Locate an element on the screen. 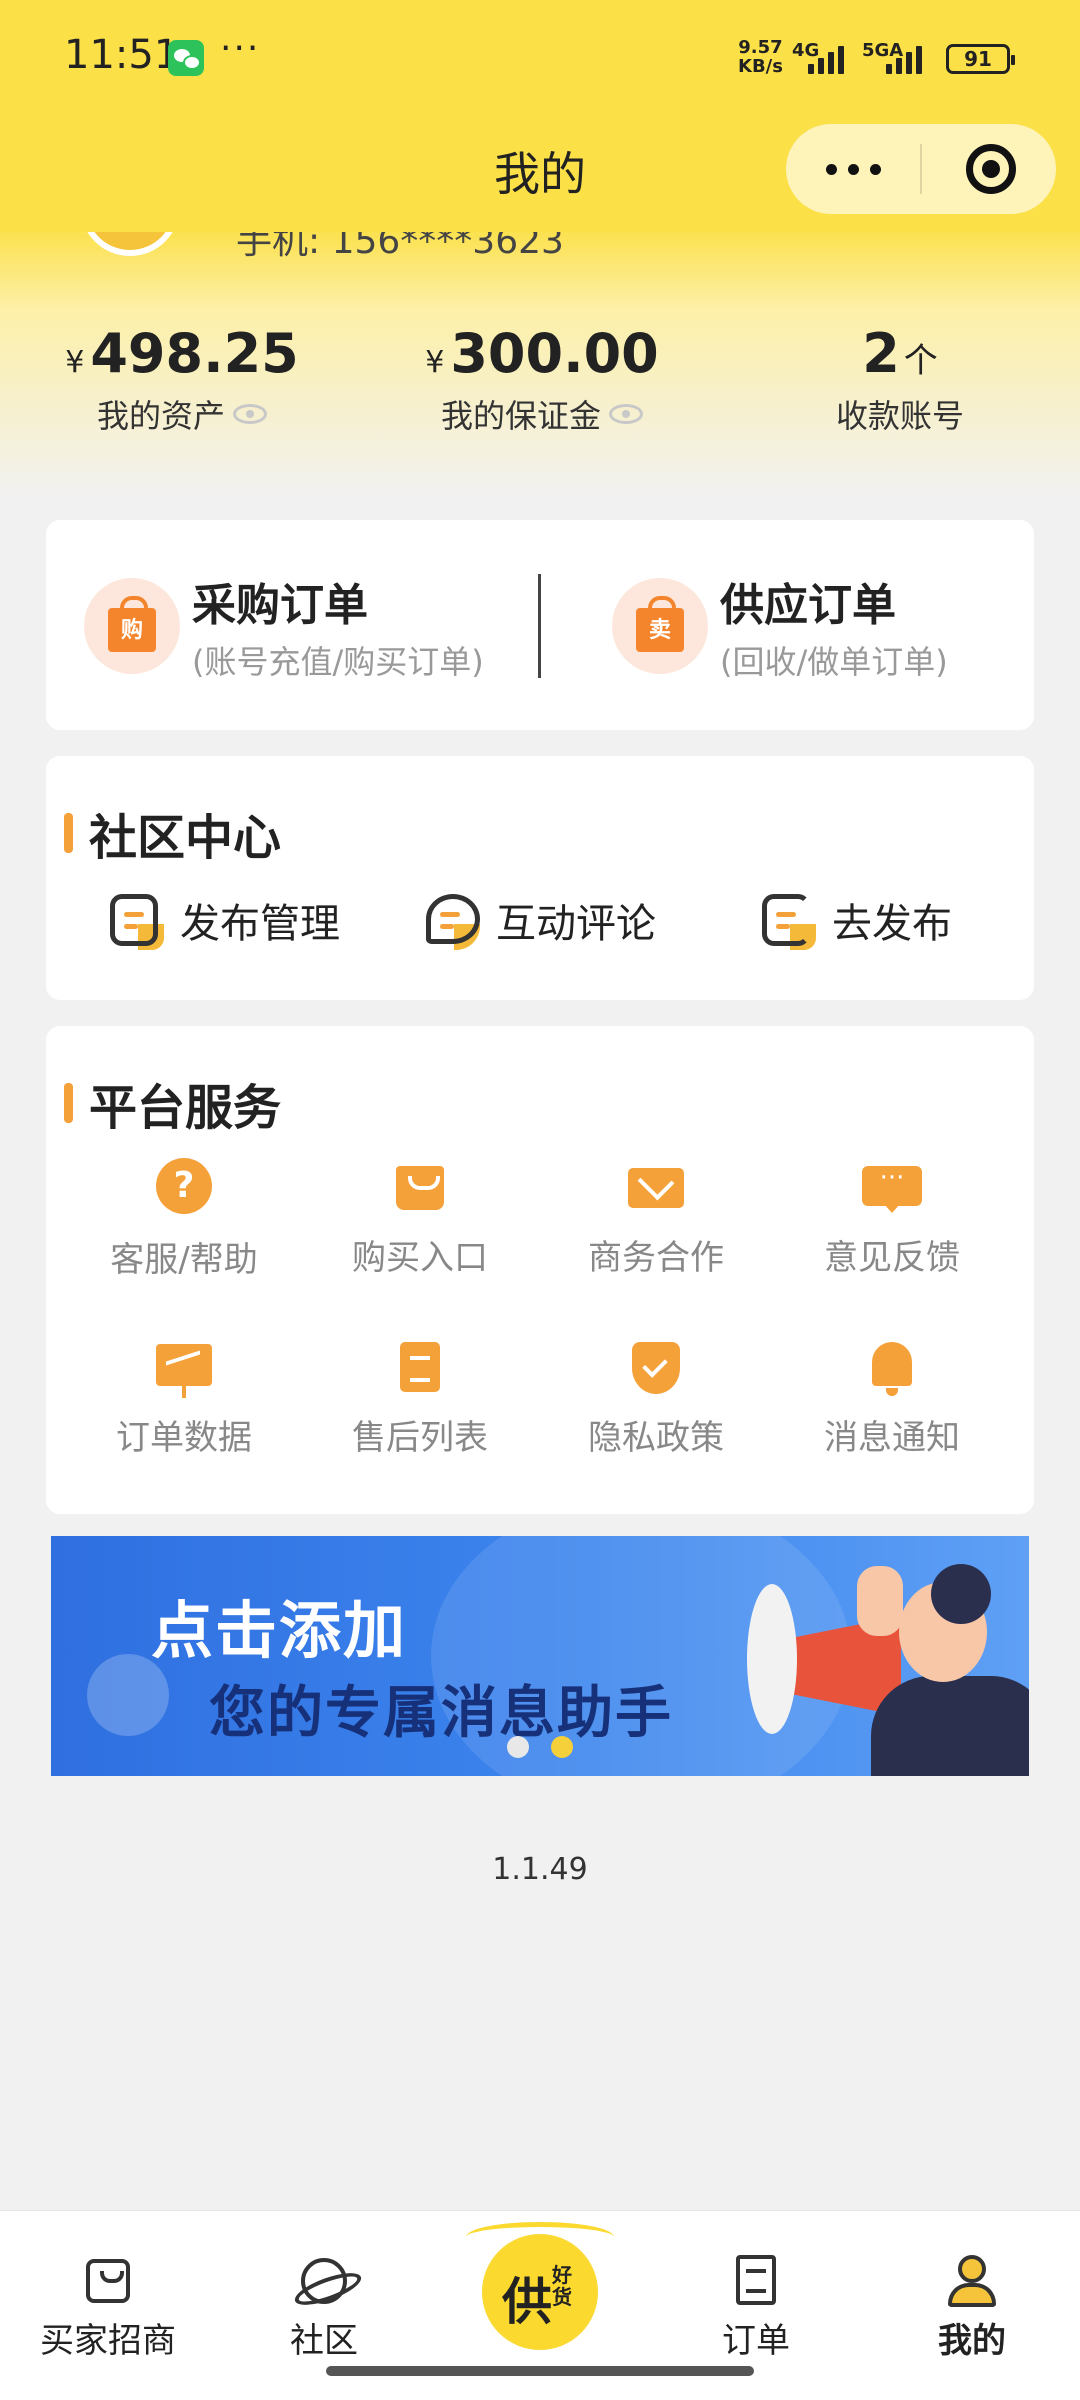 This screenshot has width=1080, height=2400. network-speed: 9.57 KB/s is located at coordinates (760, 57).